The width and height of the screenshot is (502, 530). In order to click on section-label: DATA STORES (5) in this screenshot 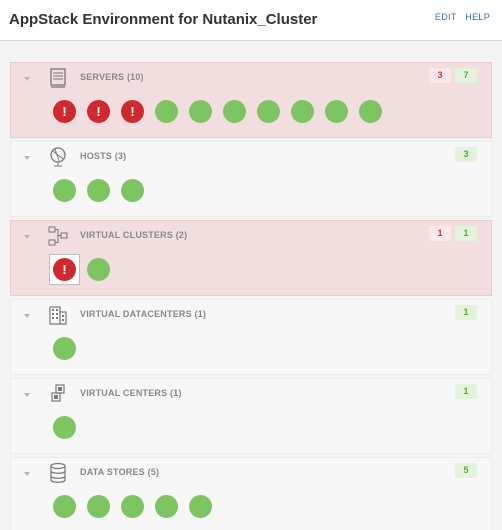, I will do `click(120, 472)`.